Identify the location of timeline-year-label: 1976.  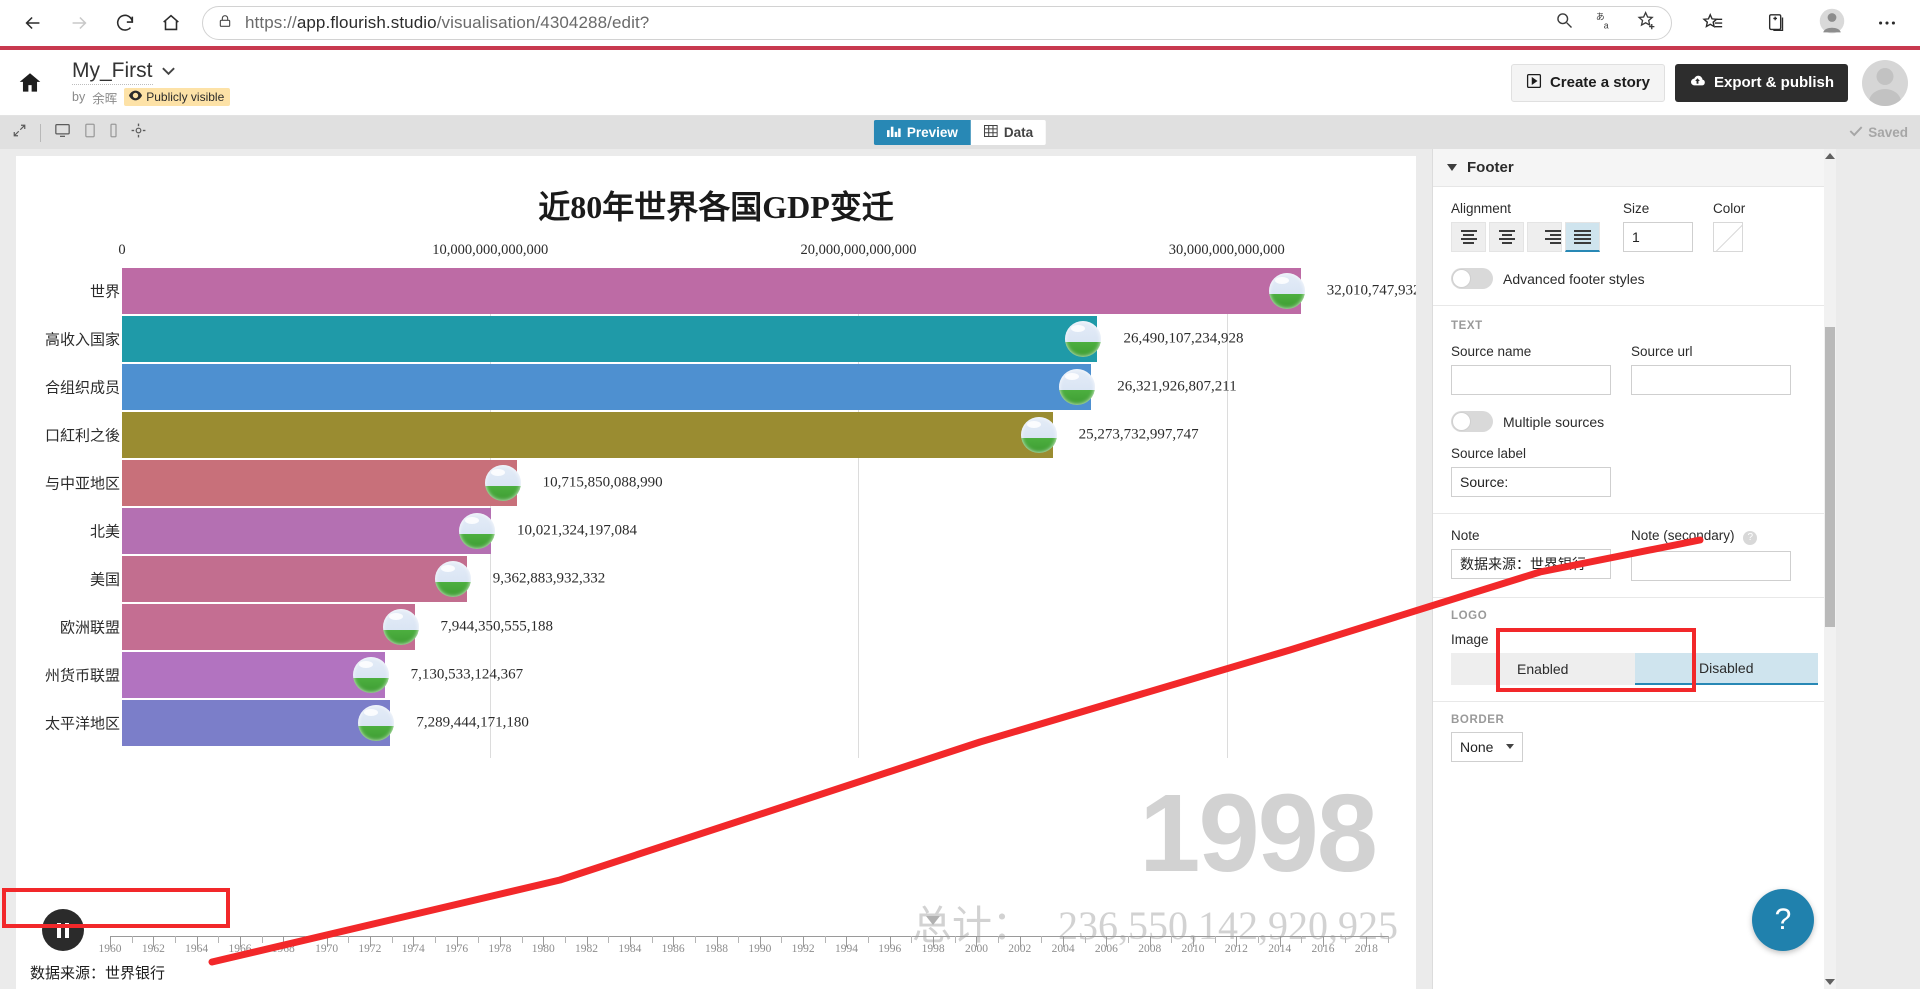
(456, 949).